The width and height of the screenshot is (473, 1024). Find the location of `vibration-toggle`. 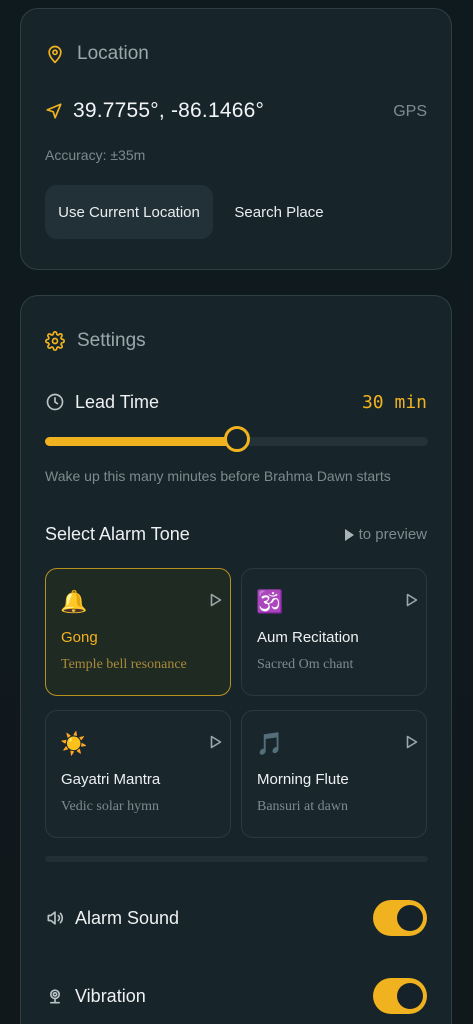

vibration-toggle is located at coordinates (400, 996).